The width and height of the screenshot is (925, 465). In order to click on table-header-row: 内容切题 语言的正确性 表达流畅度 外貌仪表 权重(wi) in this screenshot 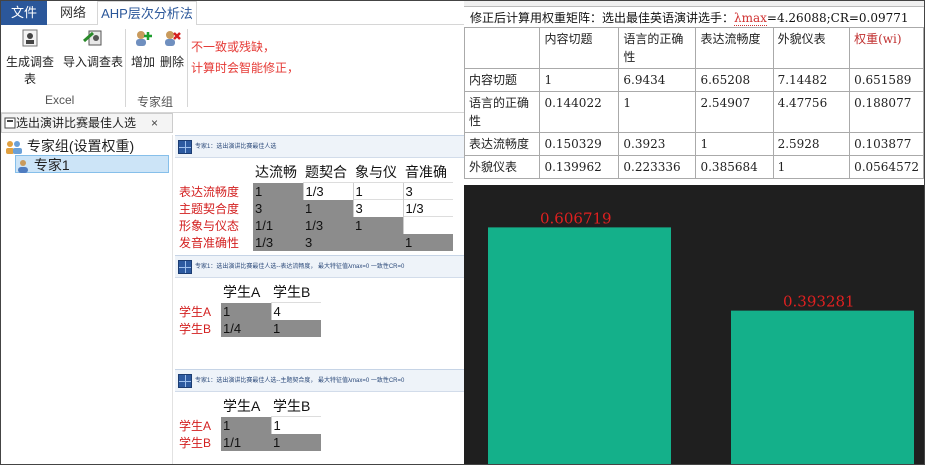, I will do `click(694, 48)`.